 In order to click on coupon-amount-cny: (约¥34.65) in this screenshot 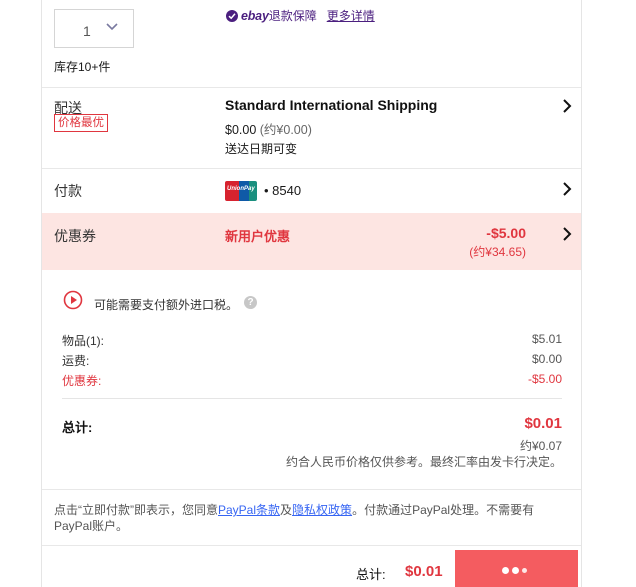, I will do `click(497, 252)`.